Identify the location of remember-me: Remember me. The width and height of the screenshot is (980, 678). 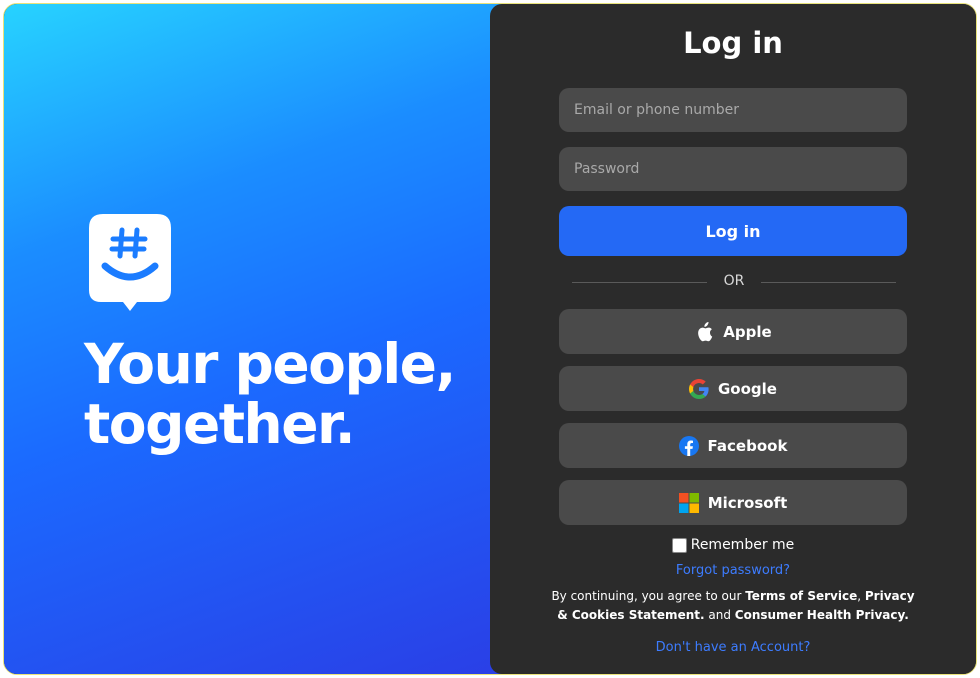
(733, 545).